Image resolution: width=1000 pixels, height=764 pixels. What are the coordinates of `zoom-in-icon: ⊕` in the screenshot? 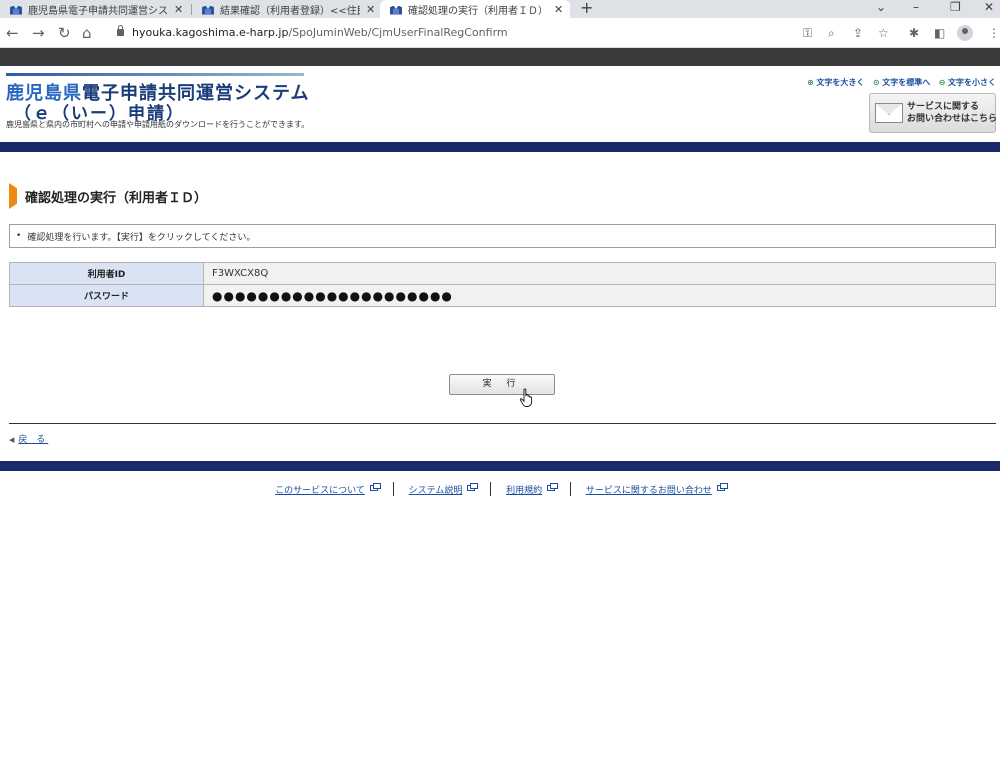 It's located at (810, 82).